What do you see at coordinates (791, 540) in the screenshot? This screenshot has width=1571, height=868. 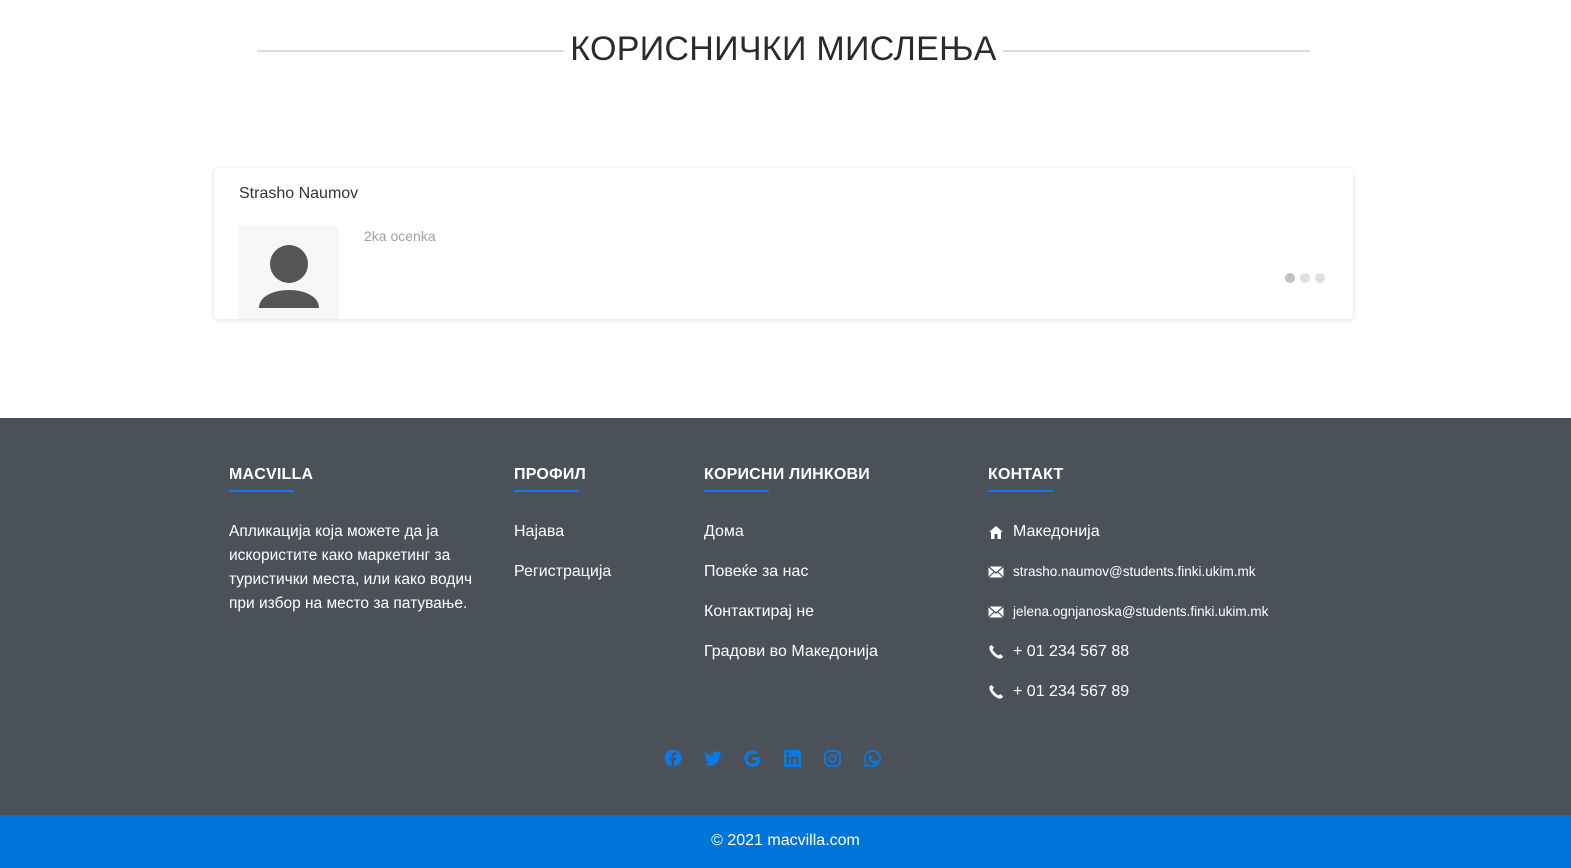 I see `home-link: Дома` at bounding box center [791, 540].